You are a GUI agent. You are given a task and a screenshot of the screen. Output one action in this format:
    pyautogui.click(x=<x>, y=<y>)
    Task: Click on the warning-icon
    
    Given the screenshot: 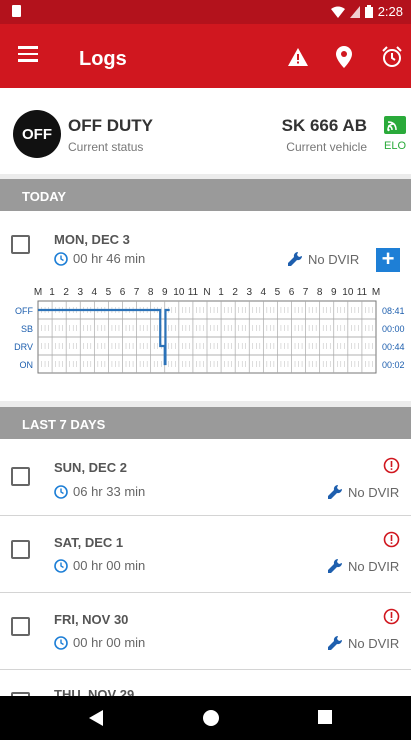 What is the action you would take?
    pyautogui.click(x=298, y=57)
    